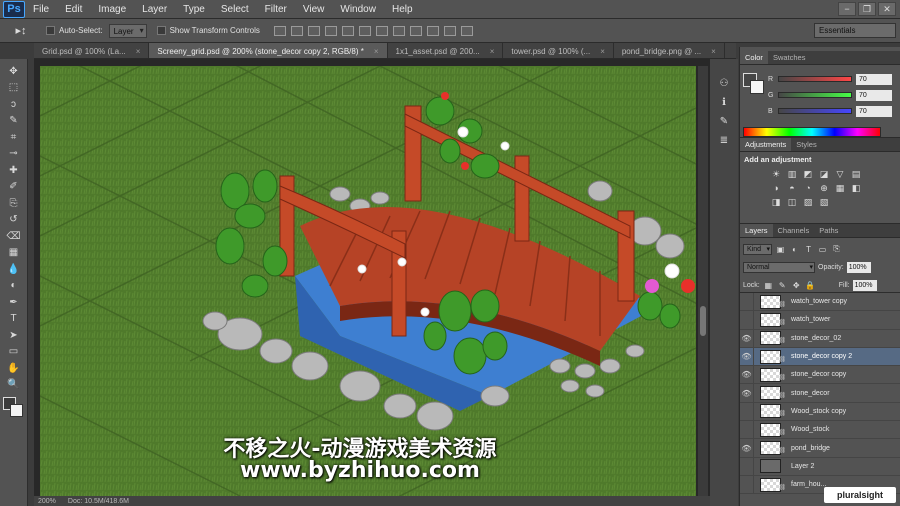  What do you see at coordinates (194, 9) in the screenshot?
I see `menu-type: Type` at bounding box center [194, 9].